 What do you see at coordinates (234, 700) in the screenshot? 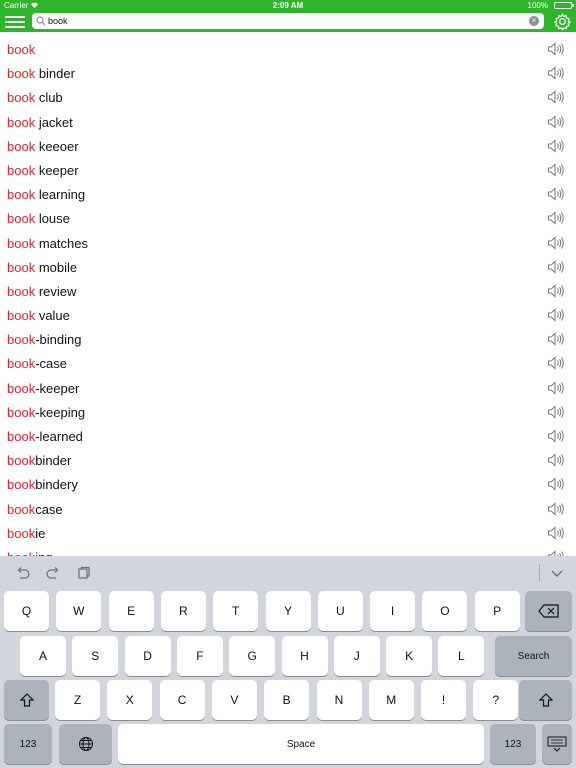
I see `key-v: V` at bounding box center [234, 700].